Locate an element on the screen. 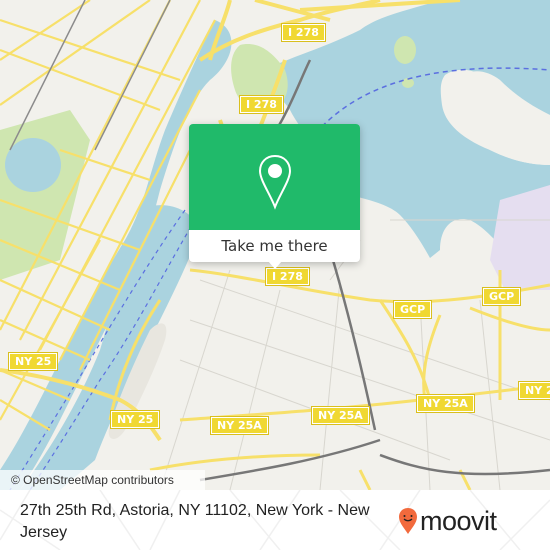  shield-ny25a-3: NY 25A is located at coordinates (445, 403).